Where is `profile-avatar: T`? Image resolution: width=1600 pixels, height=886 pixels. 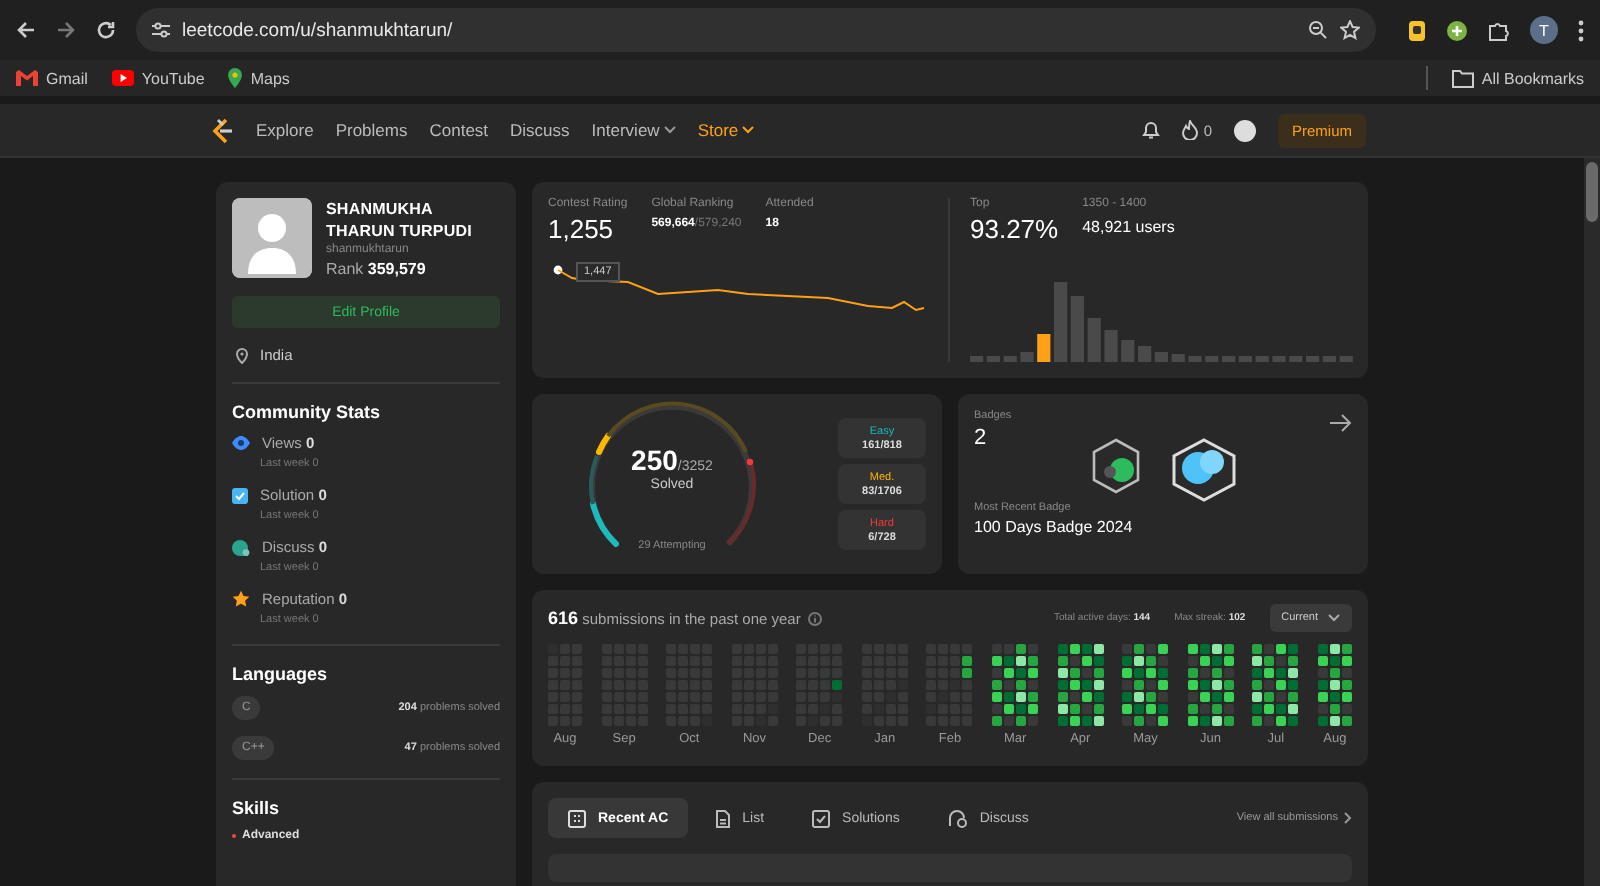
profile-avatar: T is located at coordinates (1544, 30).